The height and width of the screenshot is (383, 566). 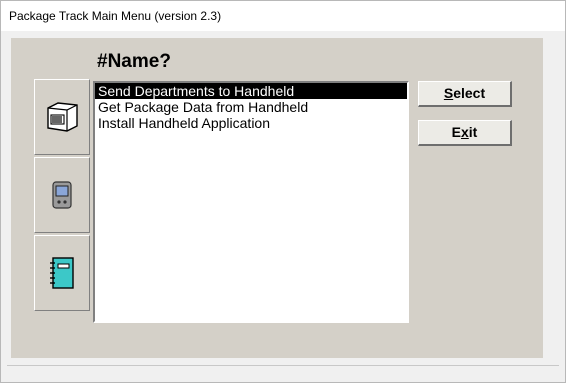 I want to click on sidebar-item-handheld, so click(x=62, y=195).